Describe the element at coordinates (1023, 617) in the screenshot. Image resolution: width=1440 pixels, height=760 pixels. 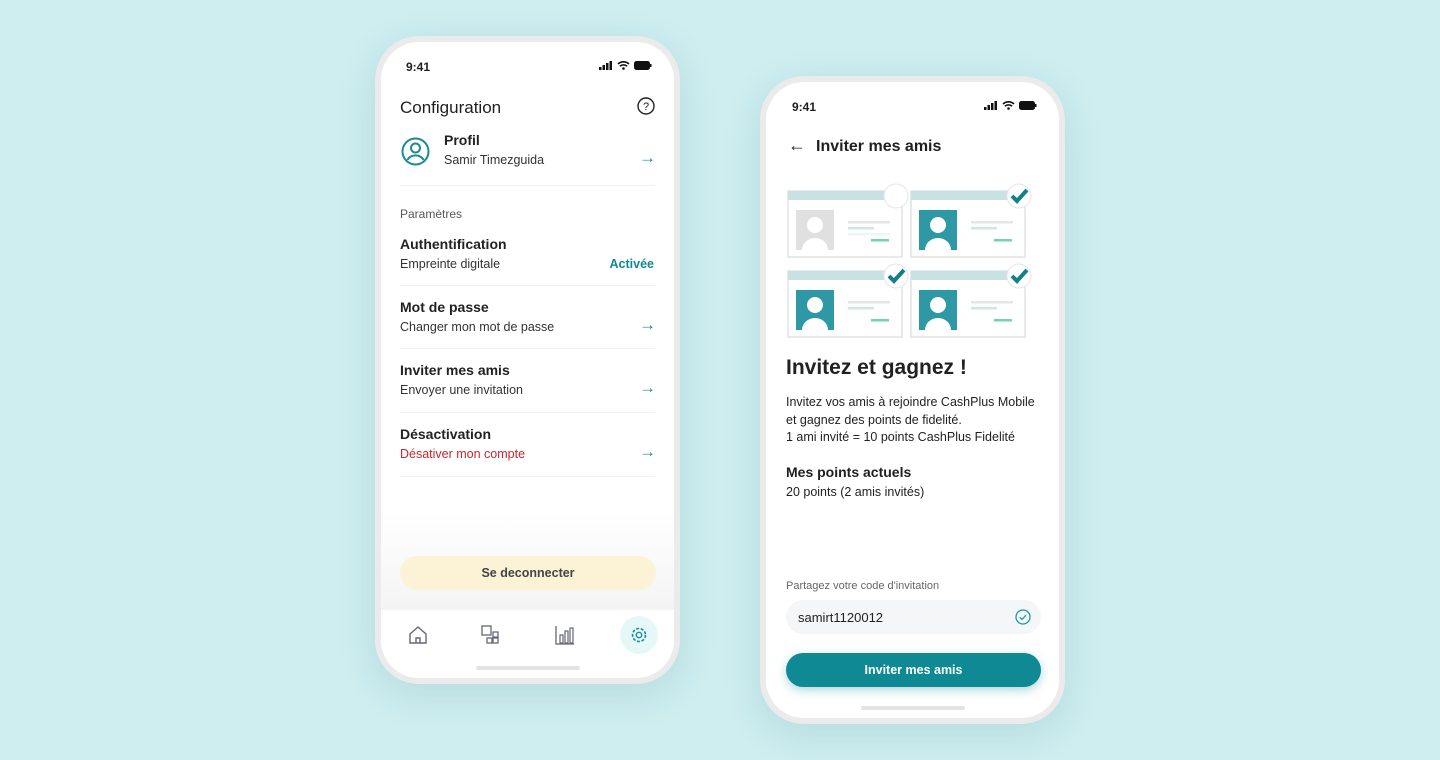
I see `check-circle-icon` at that location.